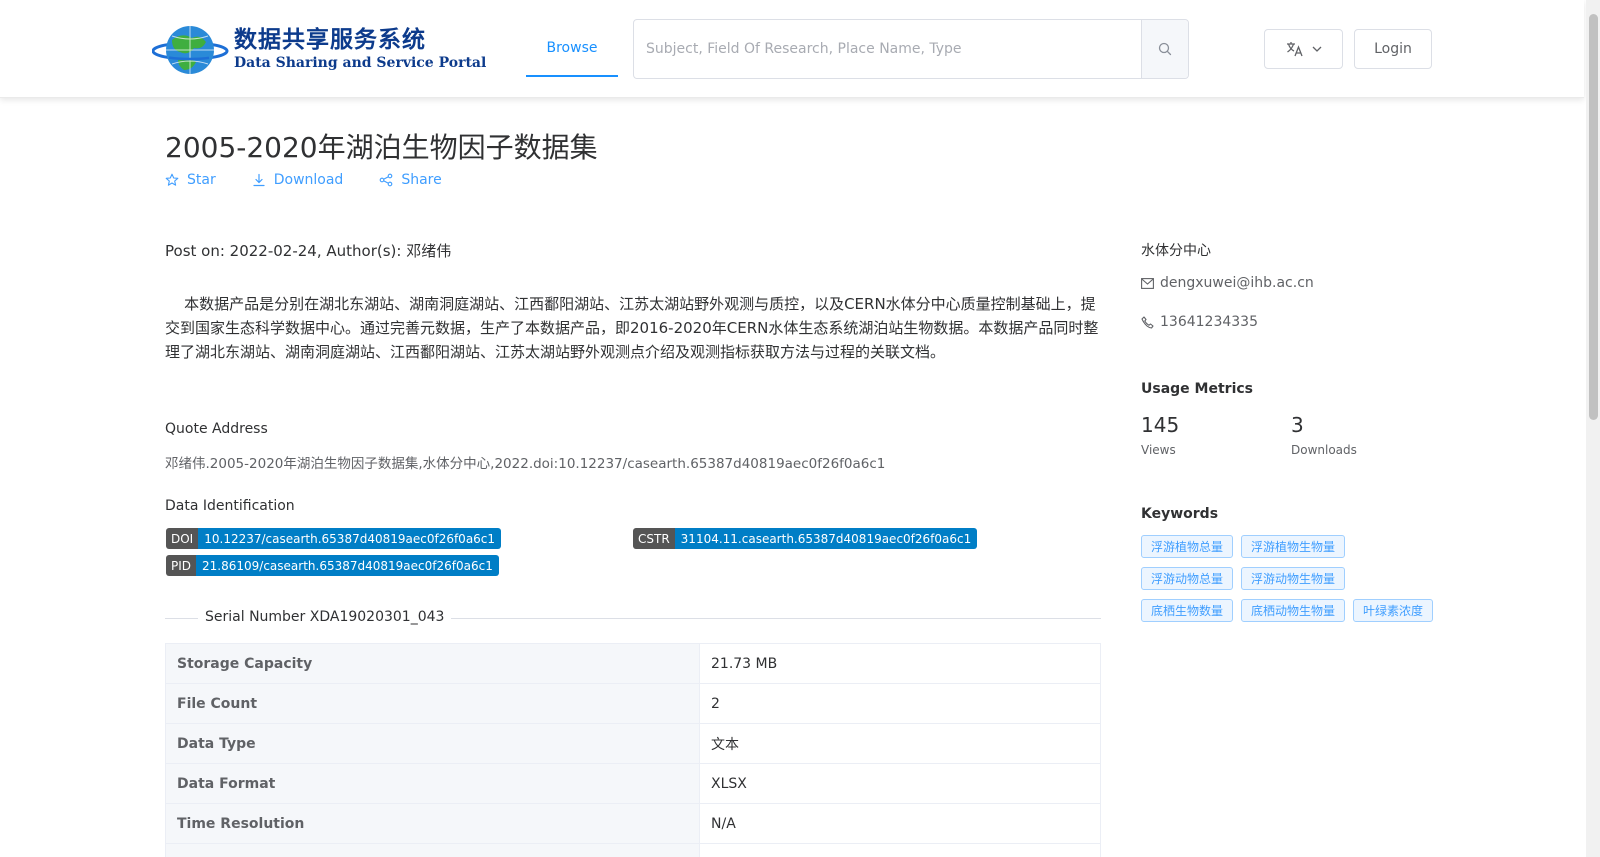  I want to click on language-switch-button, so click(1303, 49).